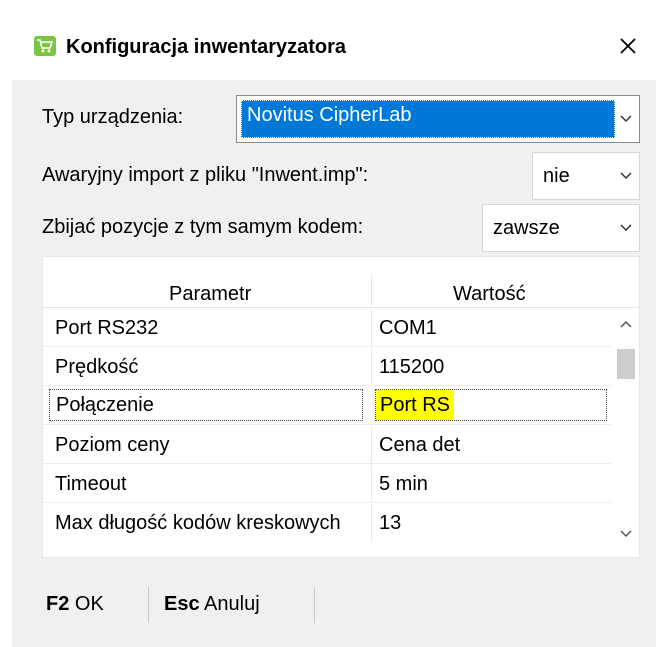  Describe the element at coordinates (561, 228) in the screenshot. I see `merge-positions-select: zawsze` at that location.